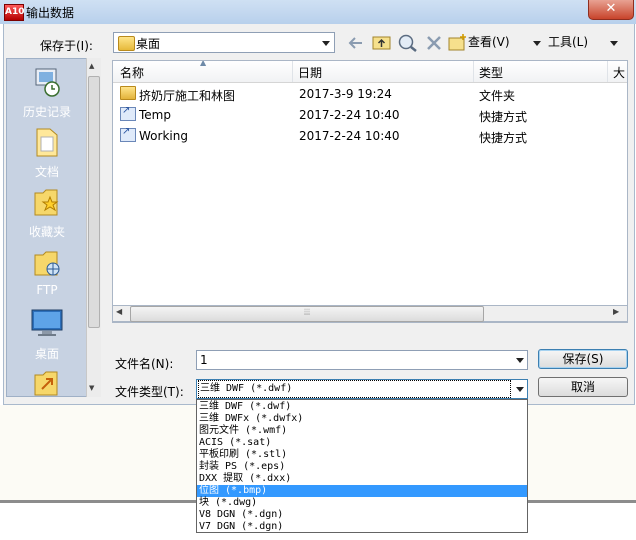 The width and height of the screenshot is (636, 540). Describe the element at coordinates (583, 359) in the screenshot. I see `save-button: 保存(S)` at that location.